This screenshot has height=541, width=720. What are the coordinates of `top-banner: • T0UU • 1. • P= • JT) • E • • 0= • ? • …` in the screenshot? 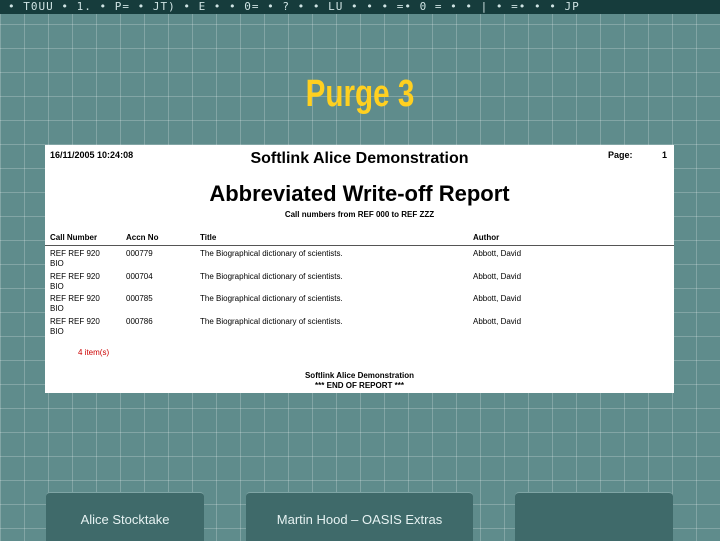 It's located at (360, 7).